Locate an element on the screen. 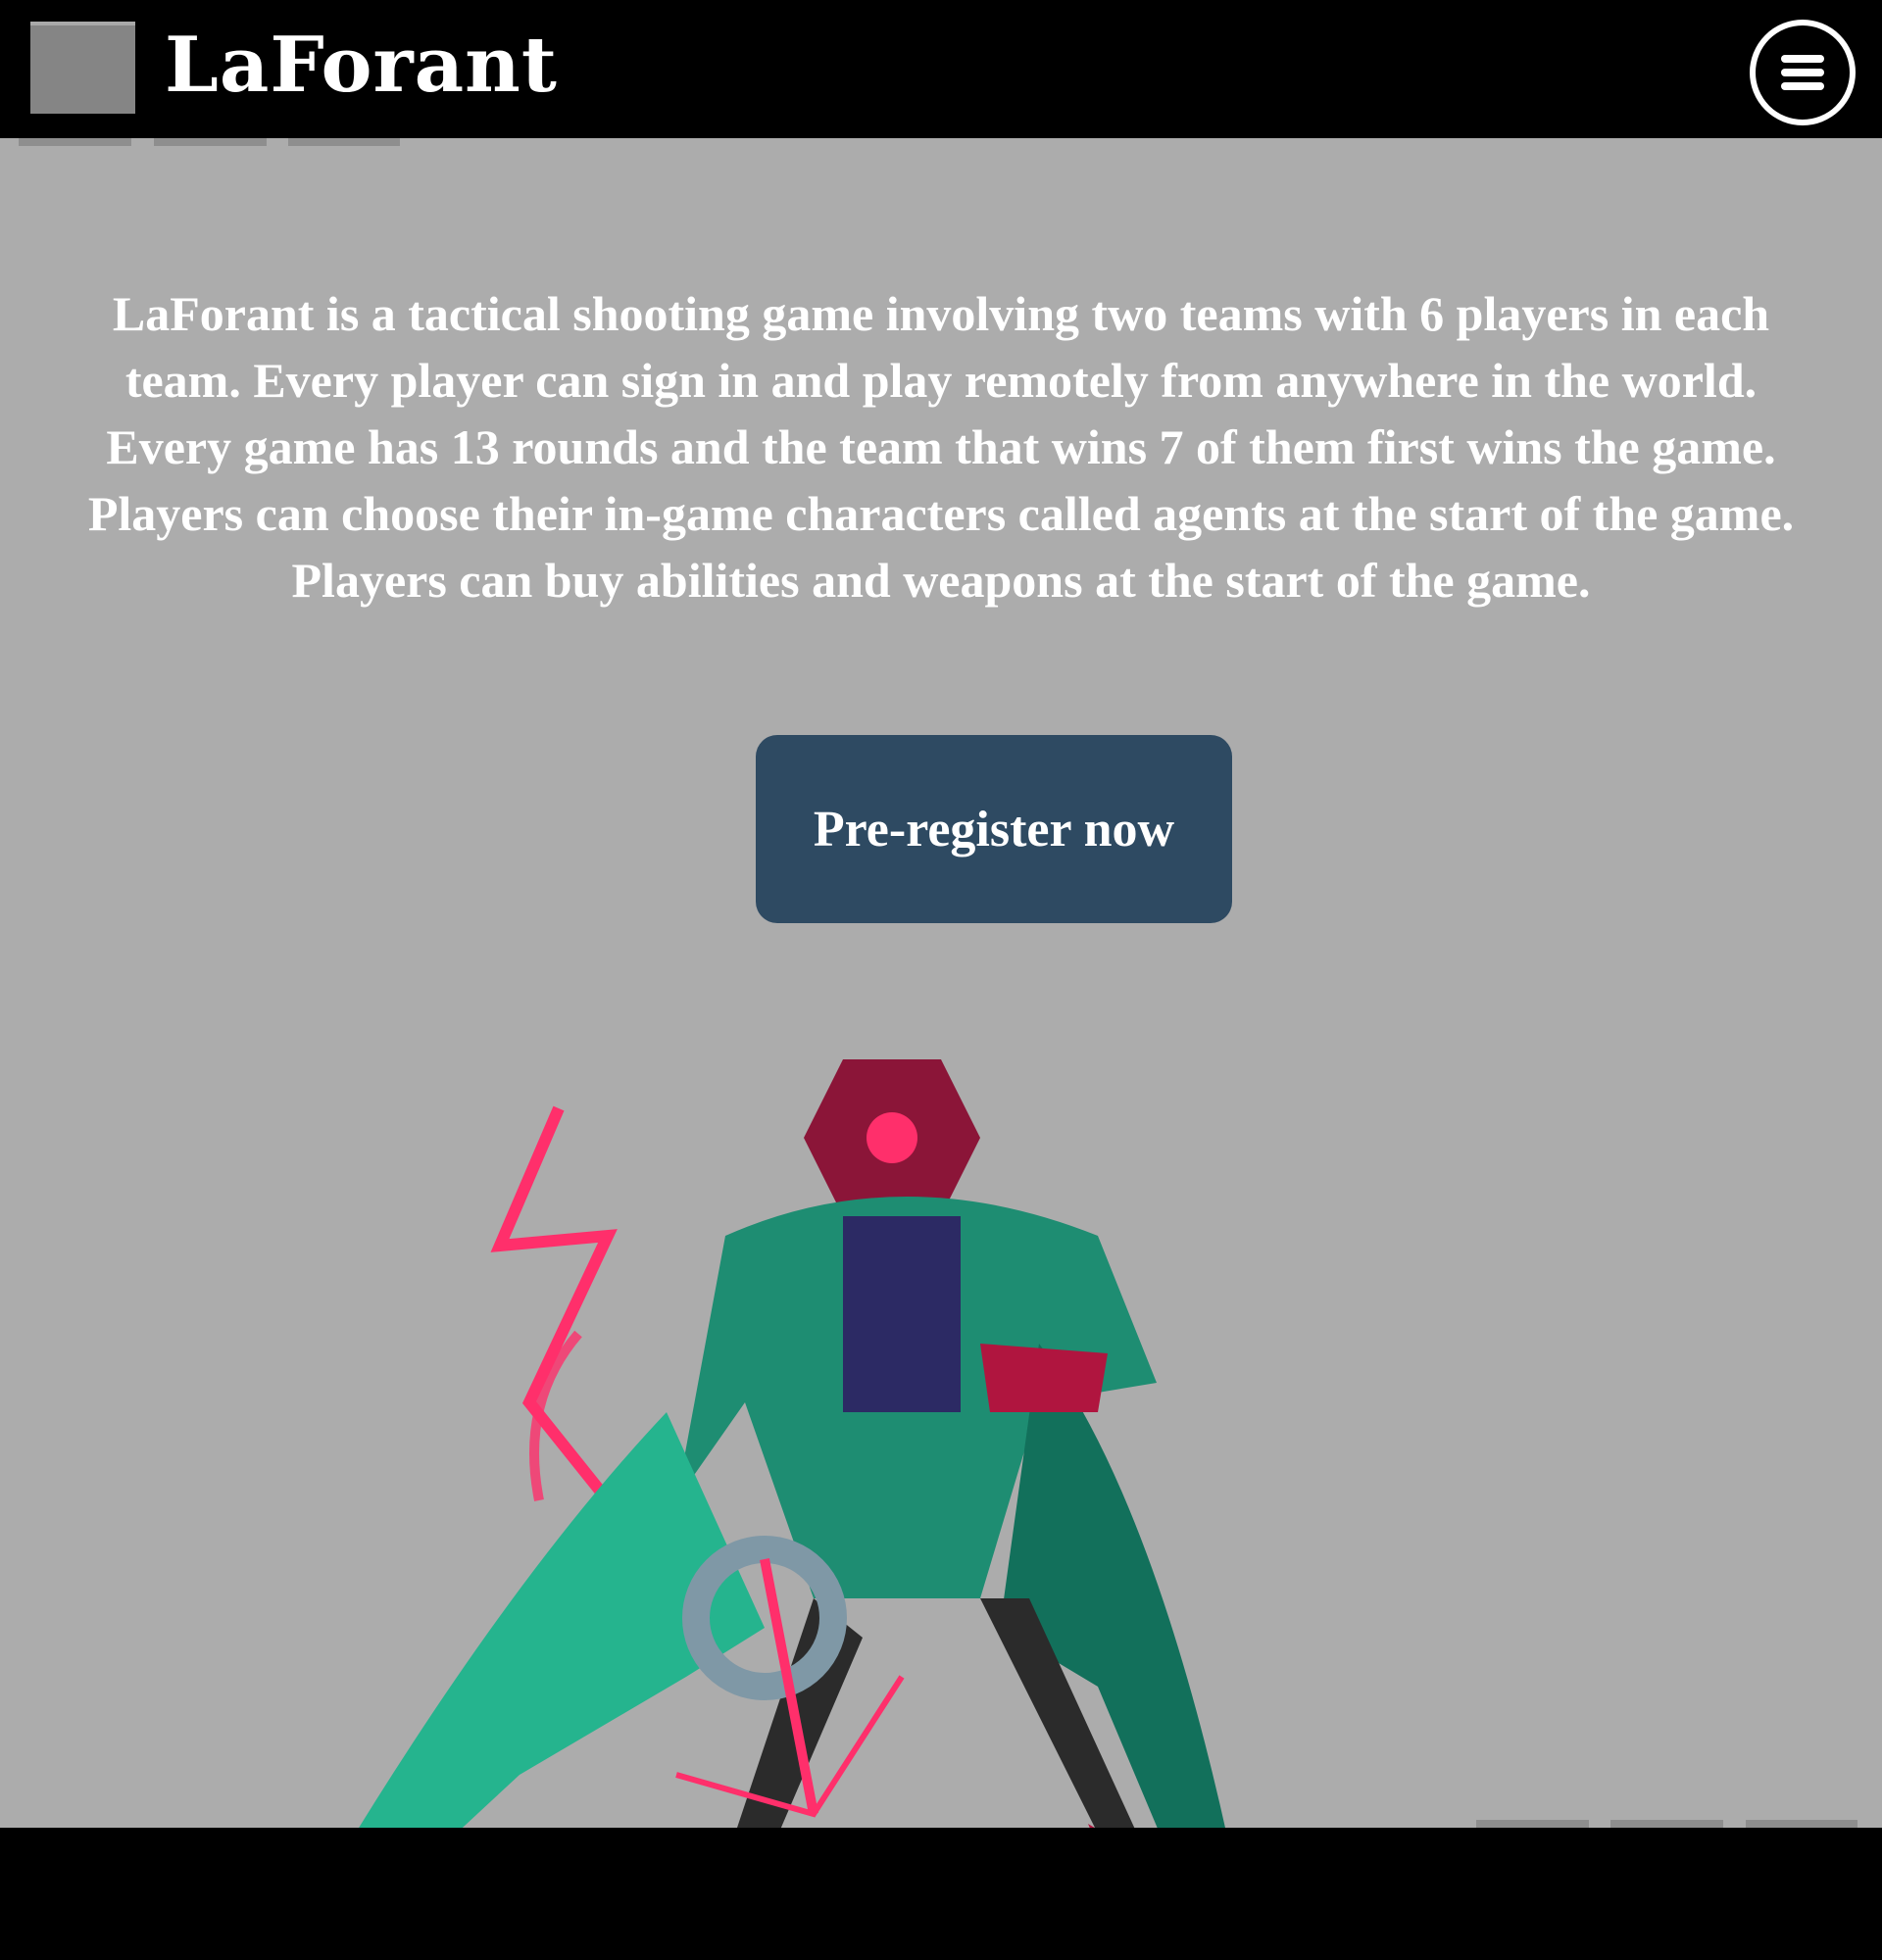 The width and height of the screenshot is (1882, 1960). brand-title: LaForant is located at coordinates (361, 66).